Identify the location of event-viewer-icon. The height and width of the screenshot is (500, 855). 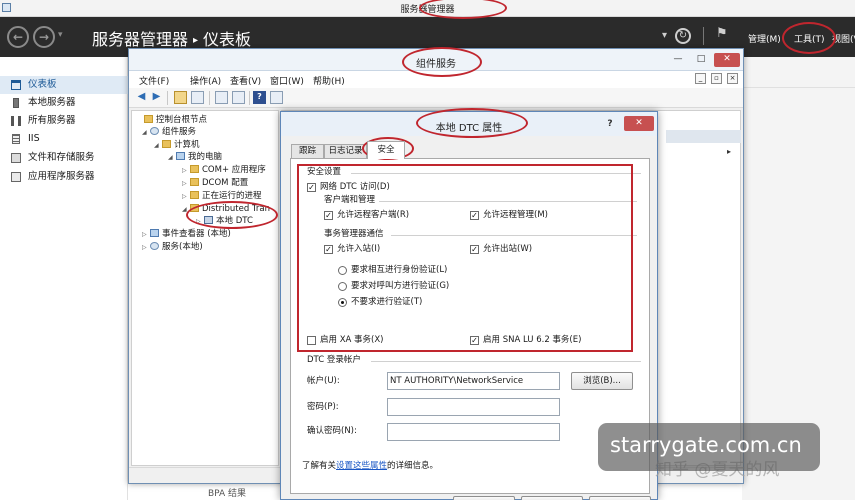
(154, 233).